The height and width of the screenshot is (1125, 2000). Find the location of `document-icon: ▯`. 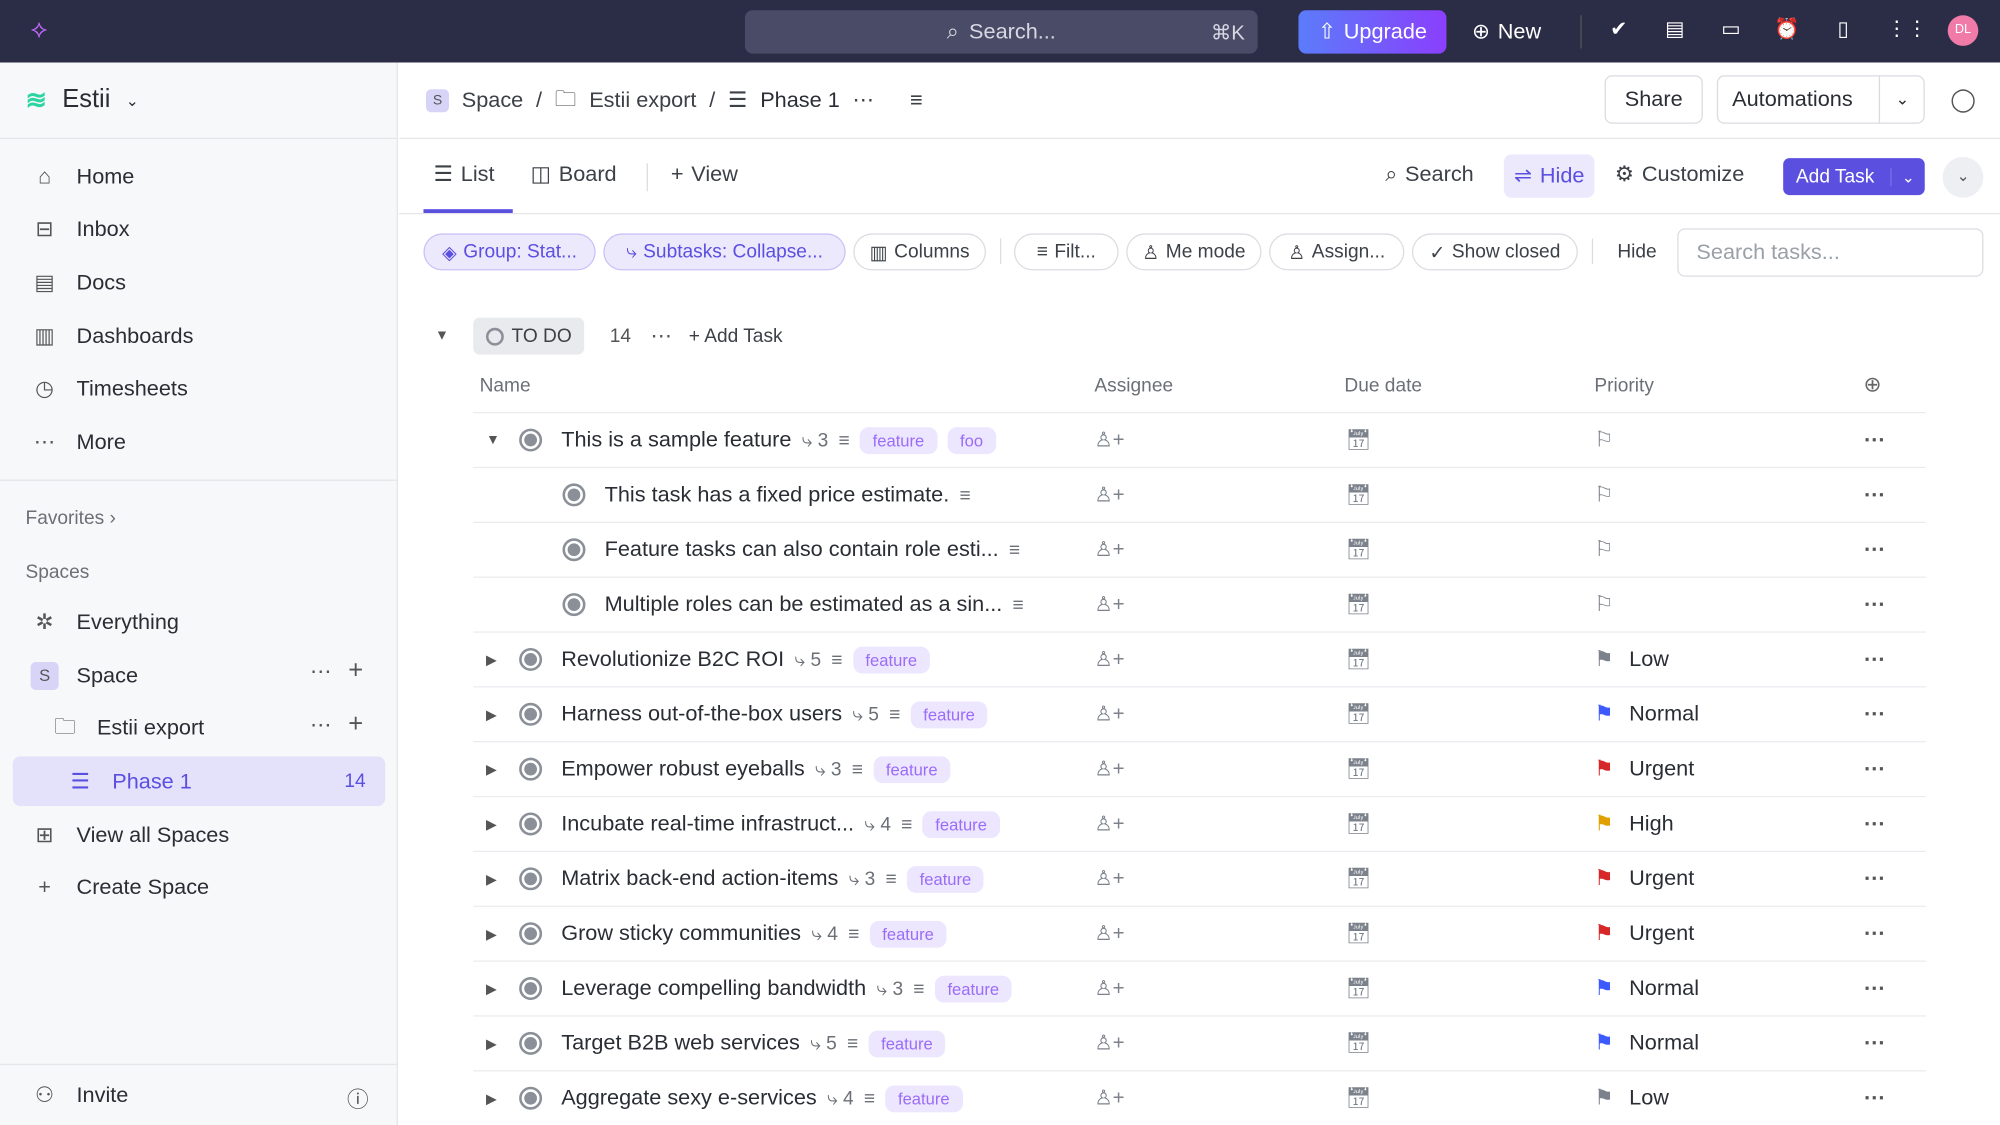

document-icon: ▯ is located at coordinates (1843, 31).